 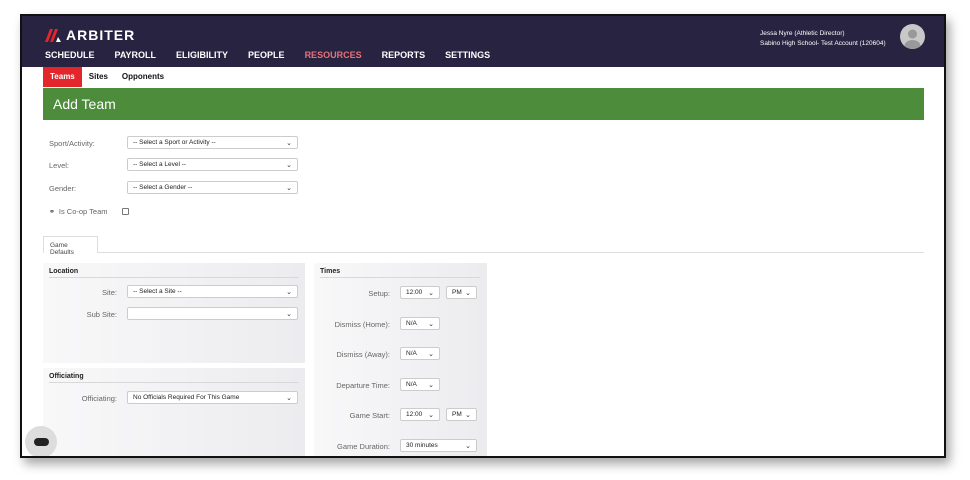 I want to click on game-start-ampm-select: PM ⌄, so click(x=461, y=414).